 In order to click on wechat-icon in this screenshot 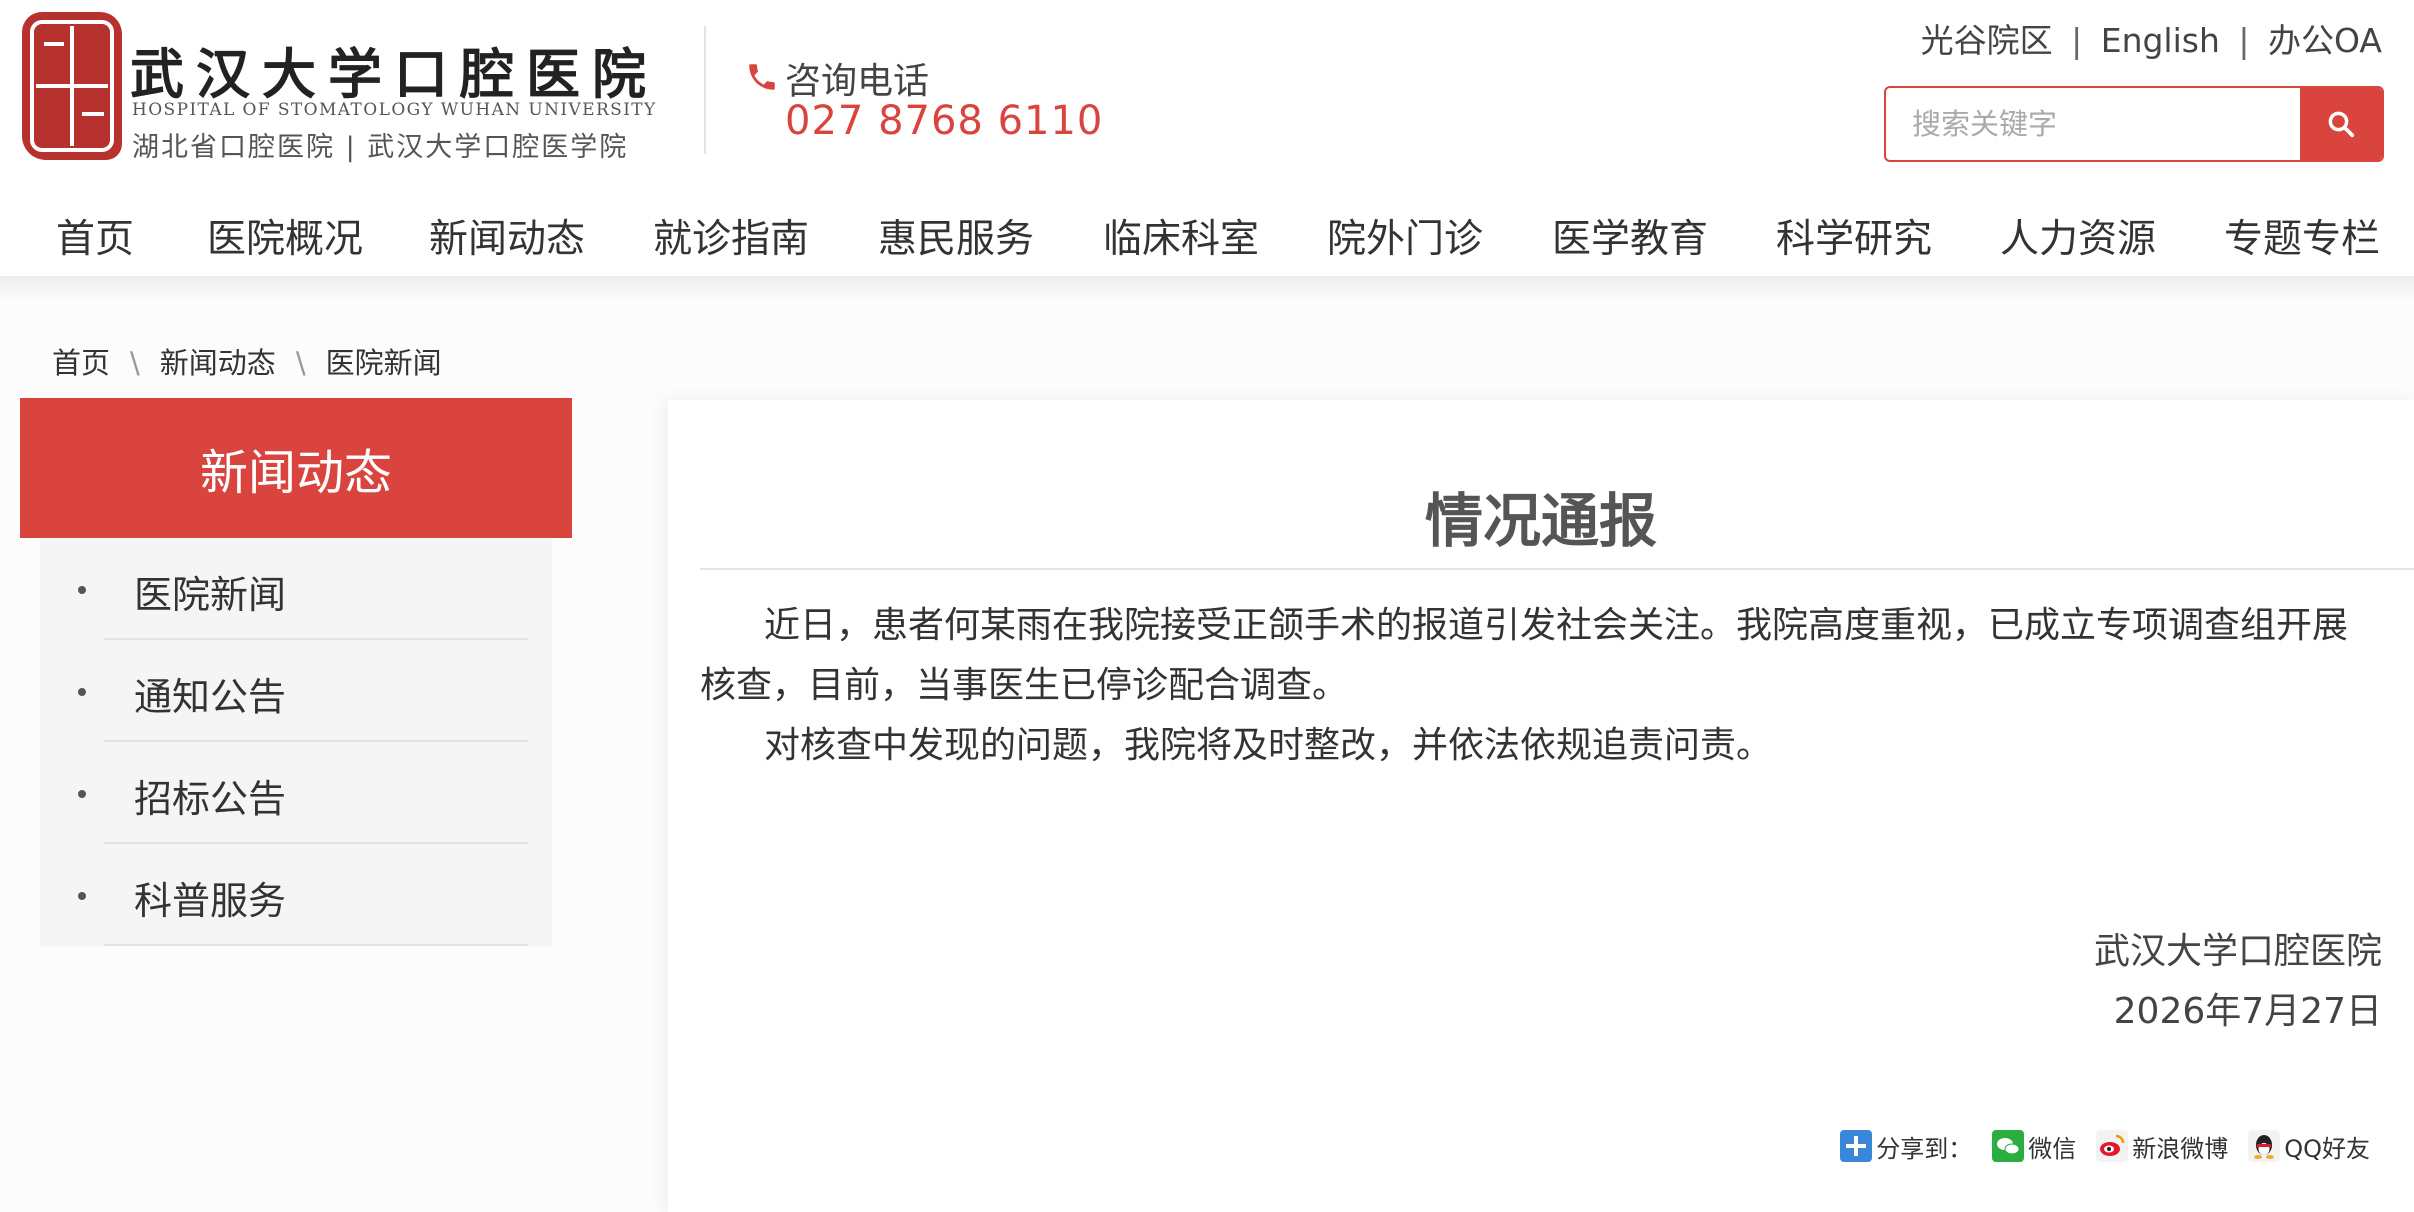, I will do `click(2008, 1146)`.